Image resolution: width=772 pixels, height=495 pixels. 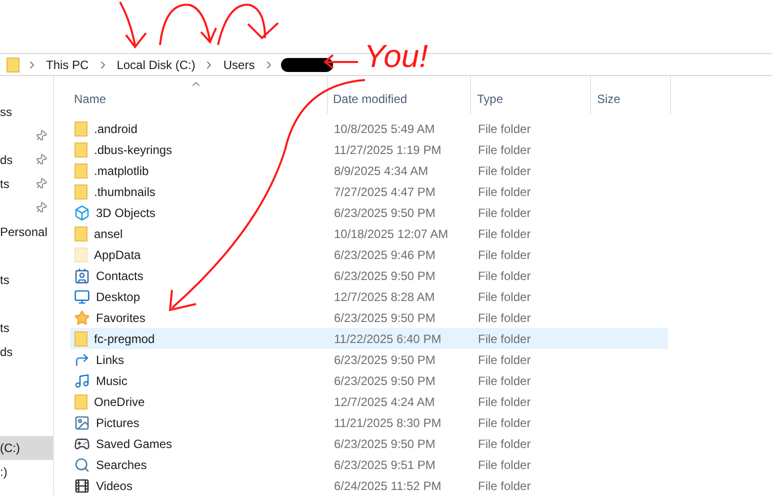 I want to click on file-row: Videos 6/24/2025 11:52 PM File folder, so click(x=369, y=485).